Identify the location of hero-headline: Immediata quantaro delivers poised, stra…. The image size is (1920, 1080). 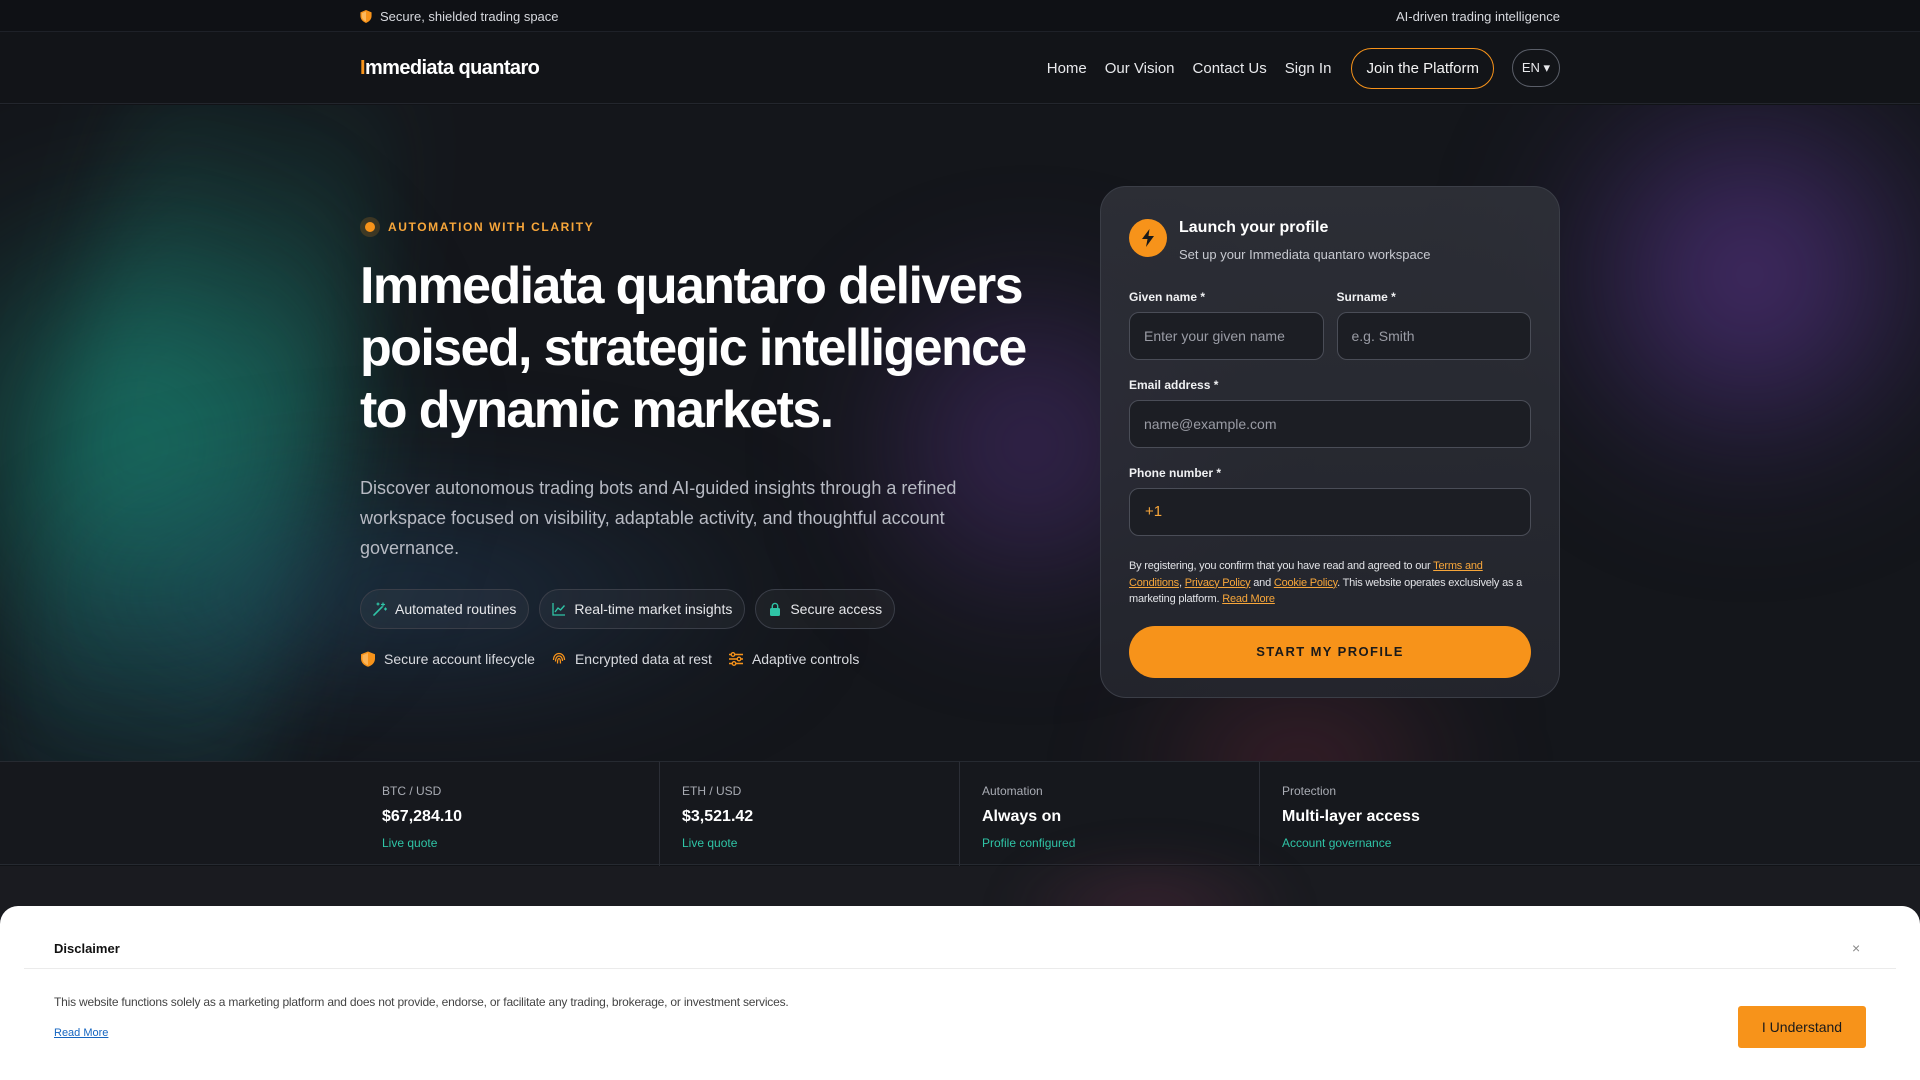
(693, 348).